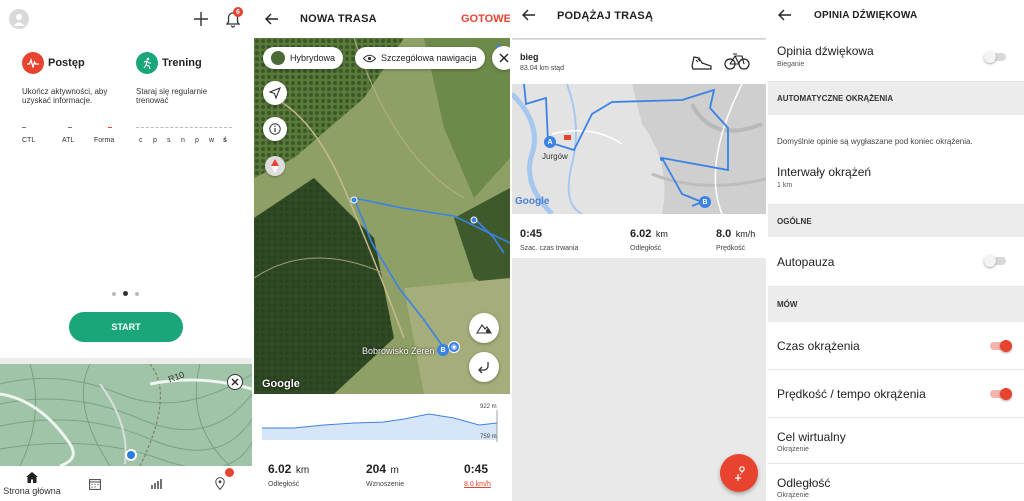 Image resolution: width=1024 pixels, height=501 pixels. Describe the element at coordinates (477, 484) in the screenshot. I see `speed-link: 8.0 km/h` at that location.